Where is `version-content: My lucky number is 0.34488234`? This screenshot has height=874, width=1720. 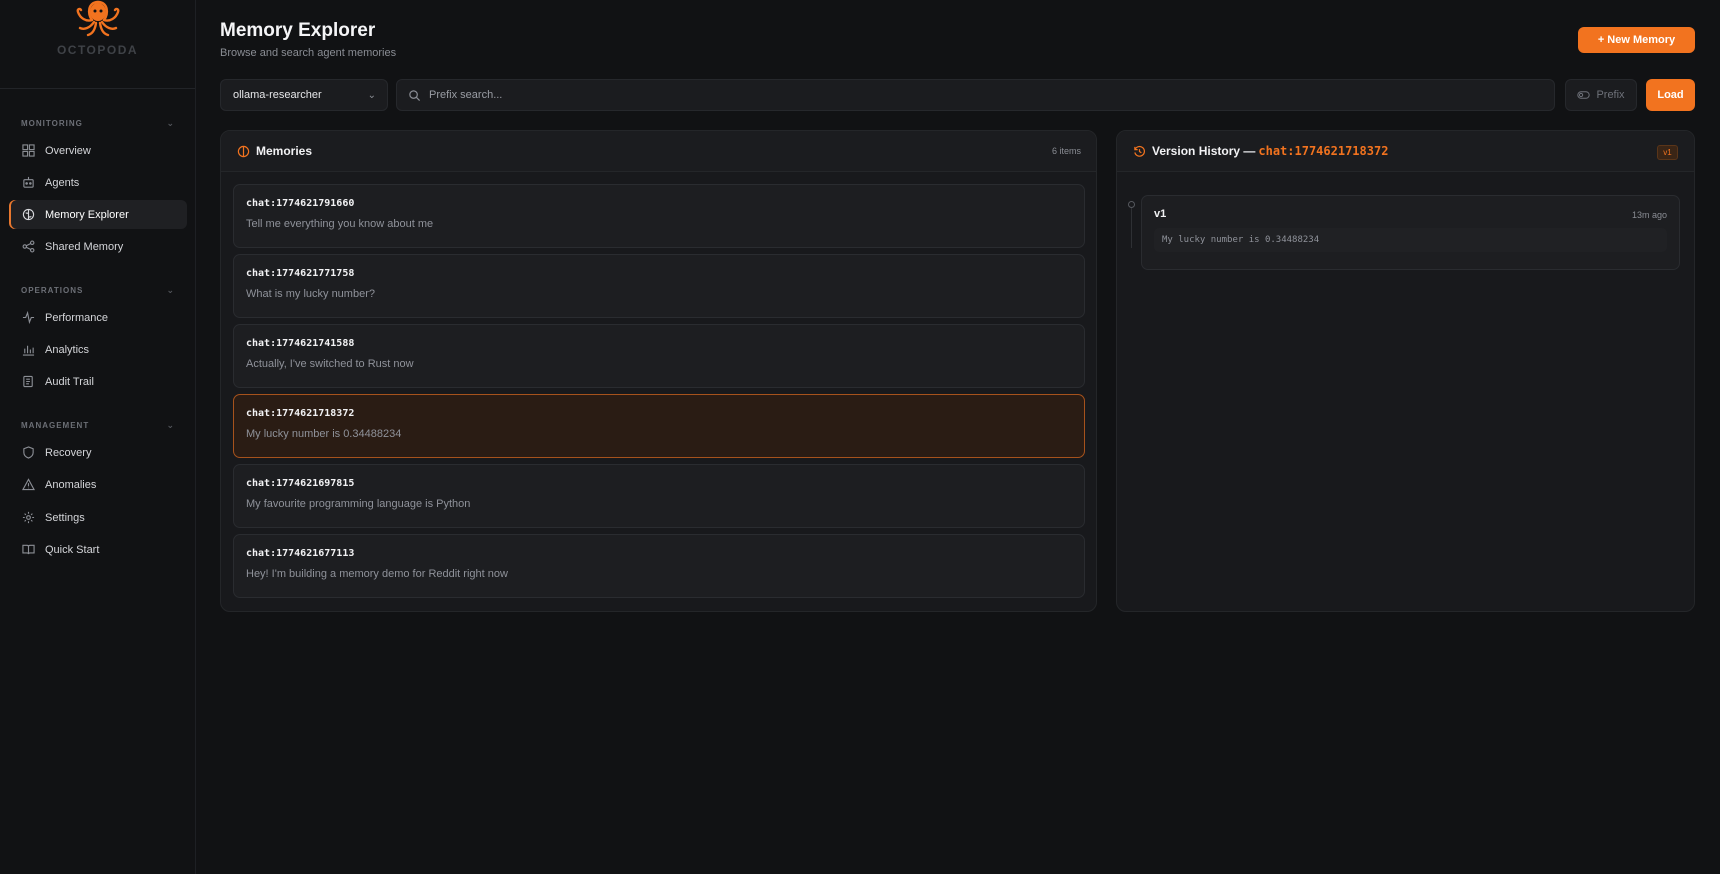 version-content: My lucky number is 0.34488234 is located at coordinates (1410, 240).